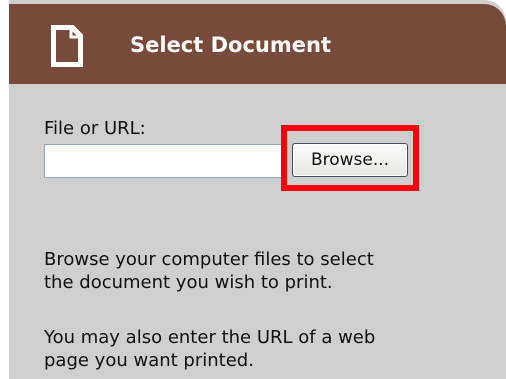 This screenshot has width=506, height=379. What do you see at coordinates (230, 45) in the screenshot?
I see `panel-title: Select Document` at bounding box center [230, 45].